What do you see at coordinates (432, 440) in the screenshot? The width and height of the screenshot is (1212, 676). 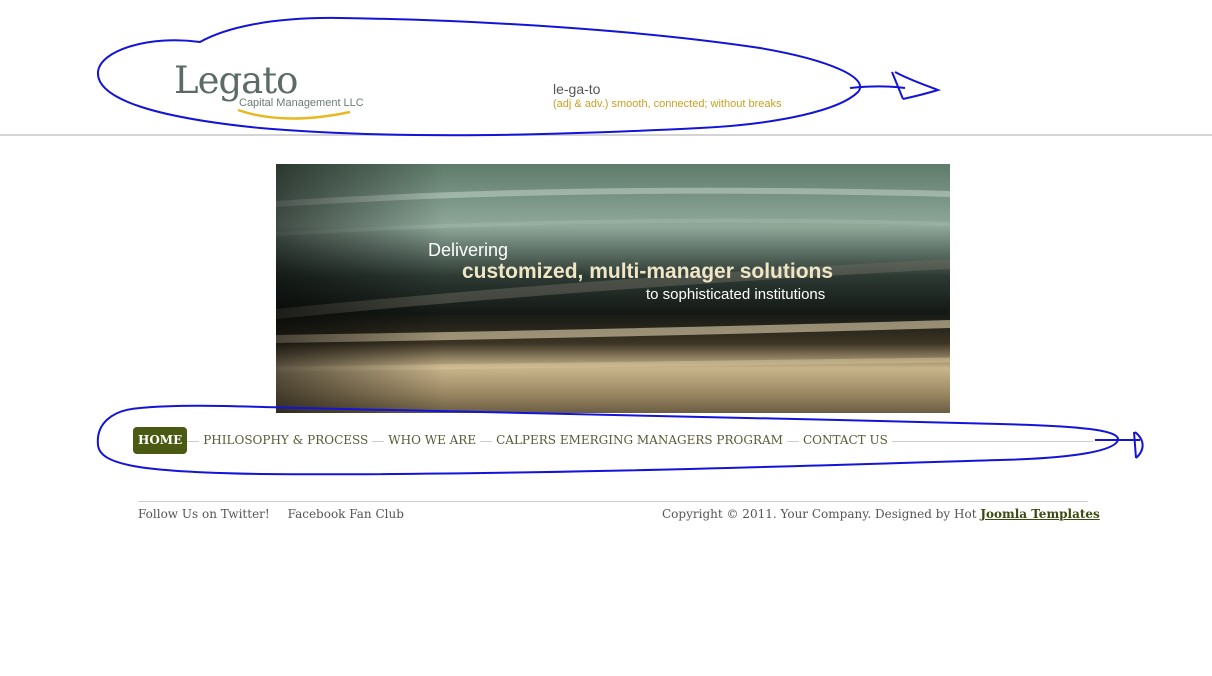 I see `nav-item-who-we-are: WHO WE ARE` at bounding box center [432, 440].